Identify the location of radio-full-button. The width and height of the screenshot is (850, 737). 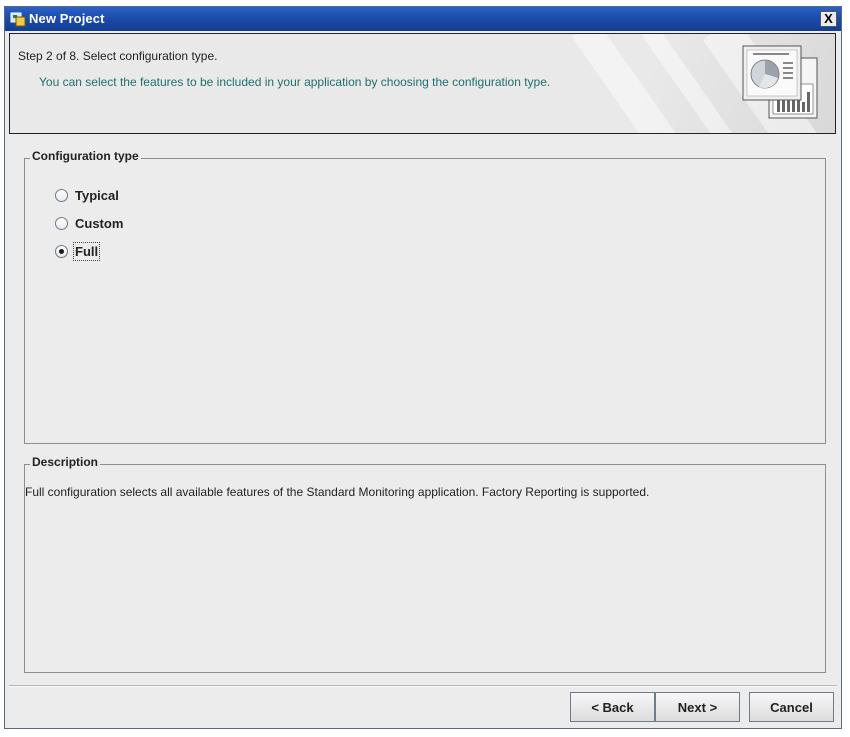
(61, 251).